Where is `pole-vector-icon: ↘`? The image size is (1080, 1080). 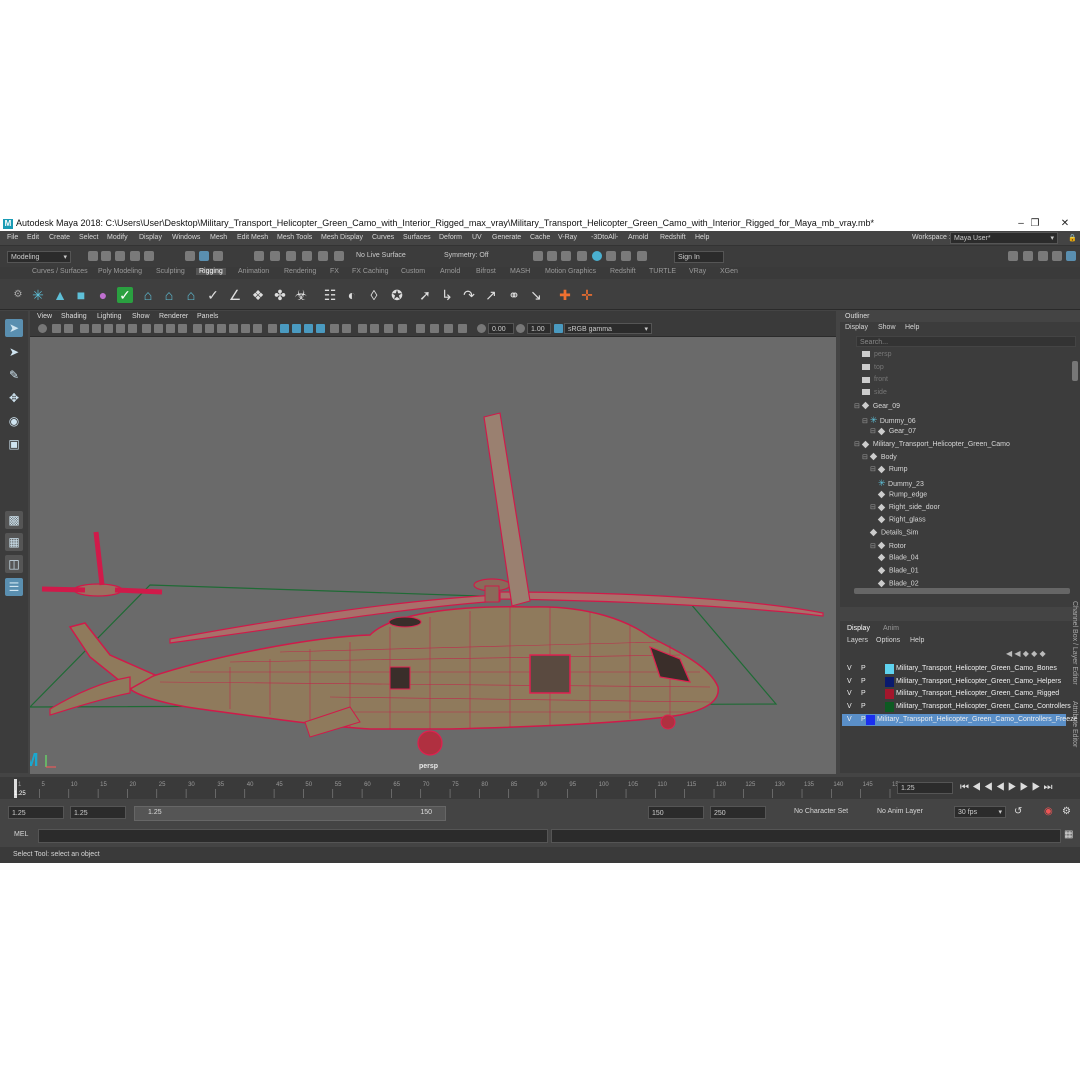 pole-vector-icon: ↘ is located at coordinates (536, 295).